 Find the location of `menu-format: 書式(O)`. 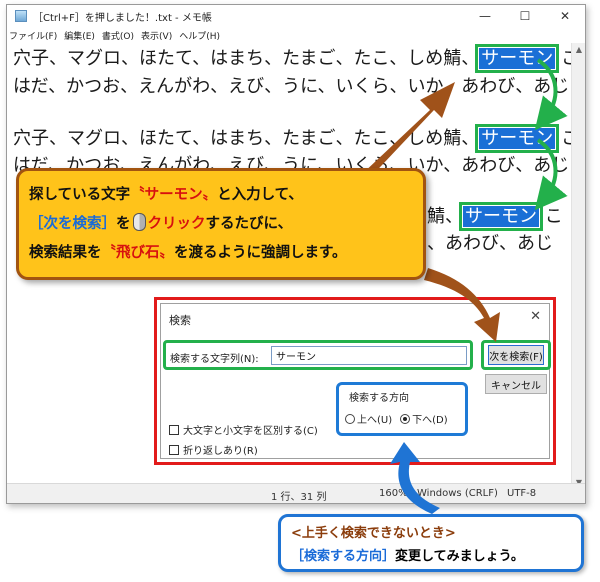

menu-format: 書式(O) is located at coordinates (118, 35).